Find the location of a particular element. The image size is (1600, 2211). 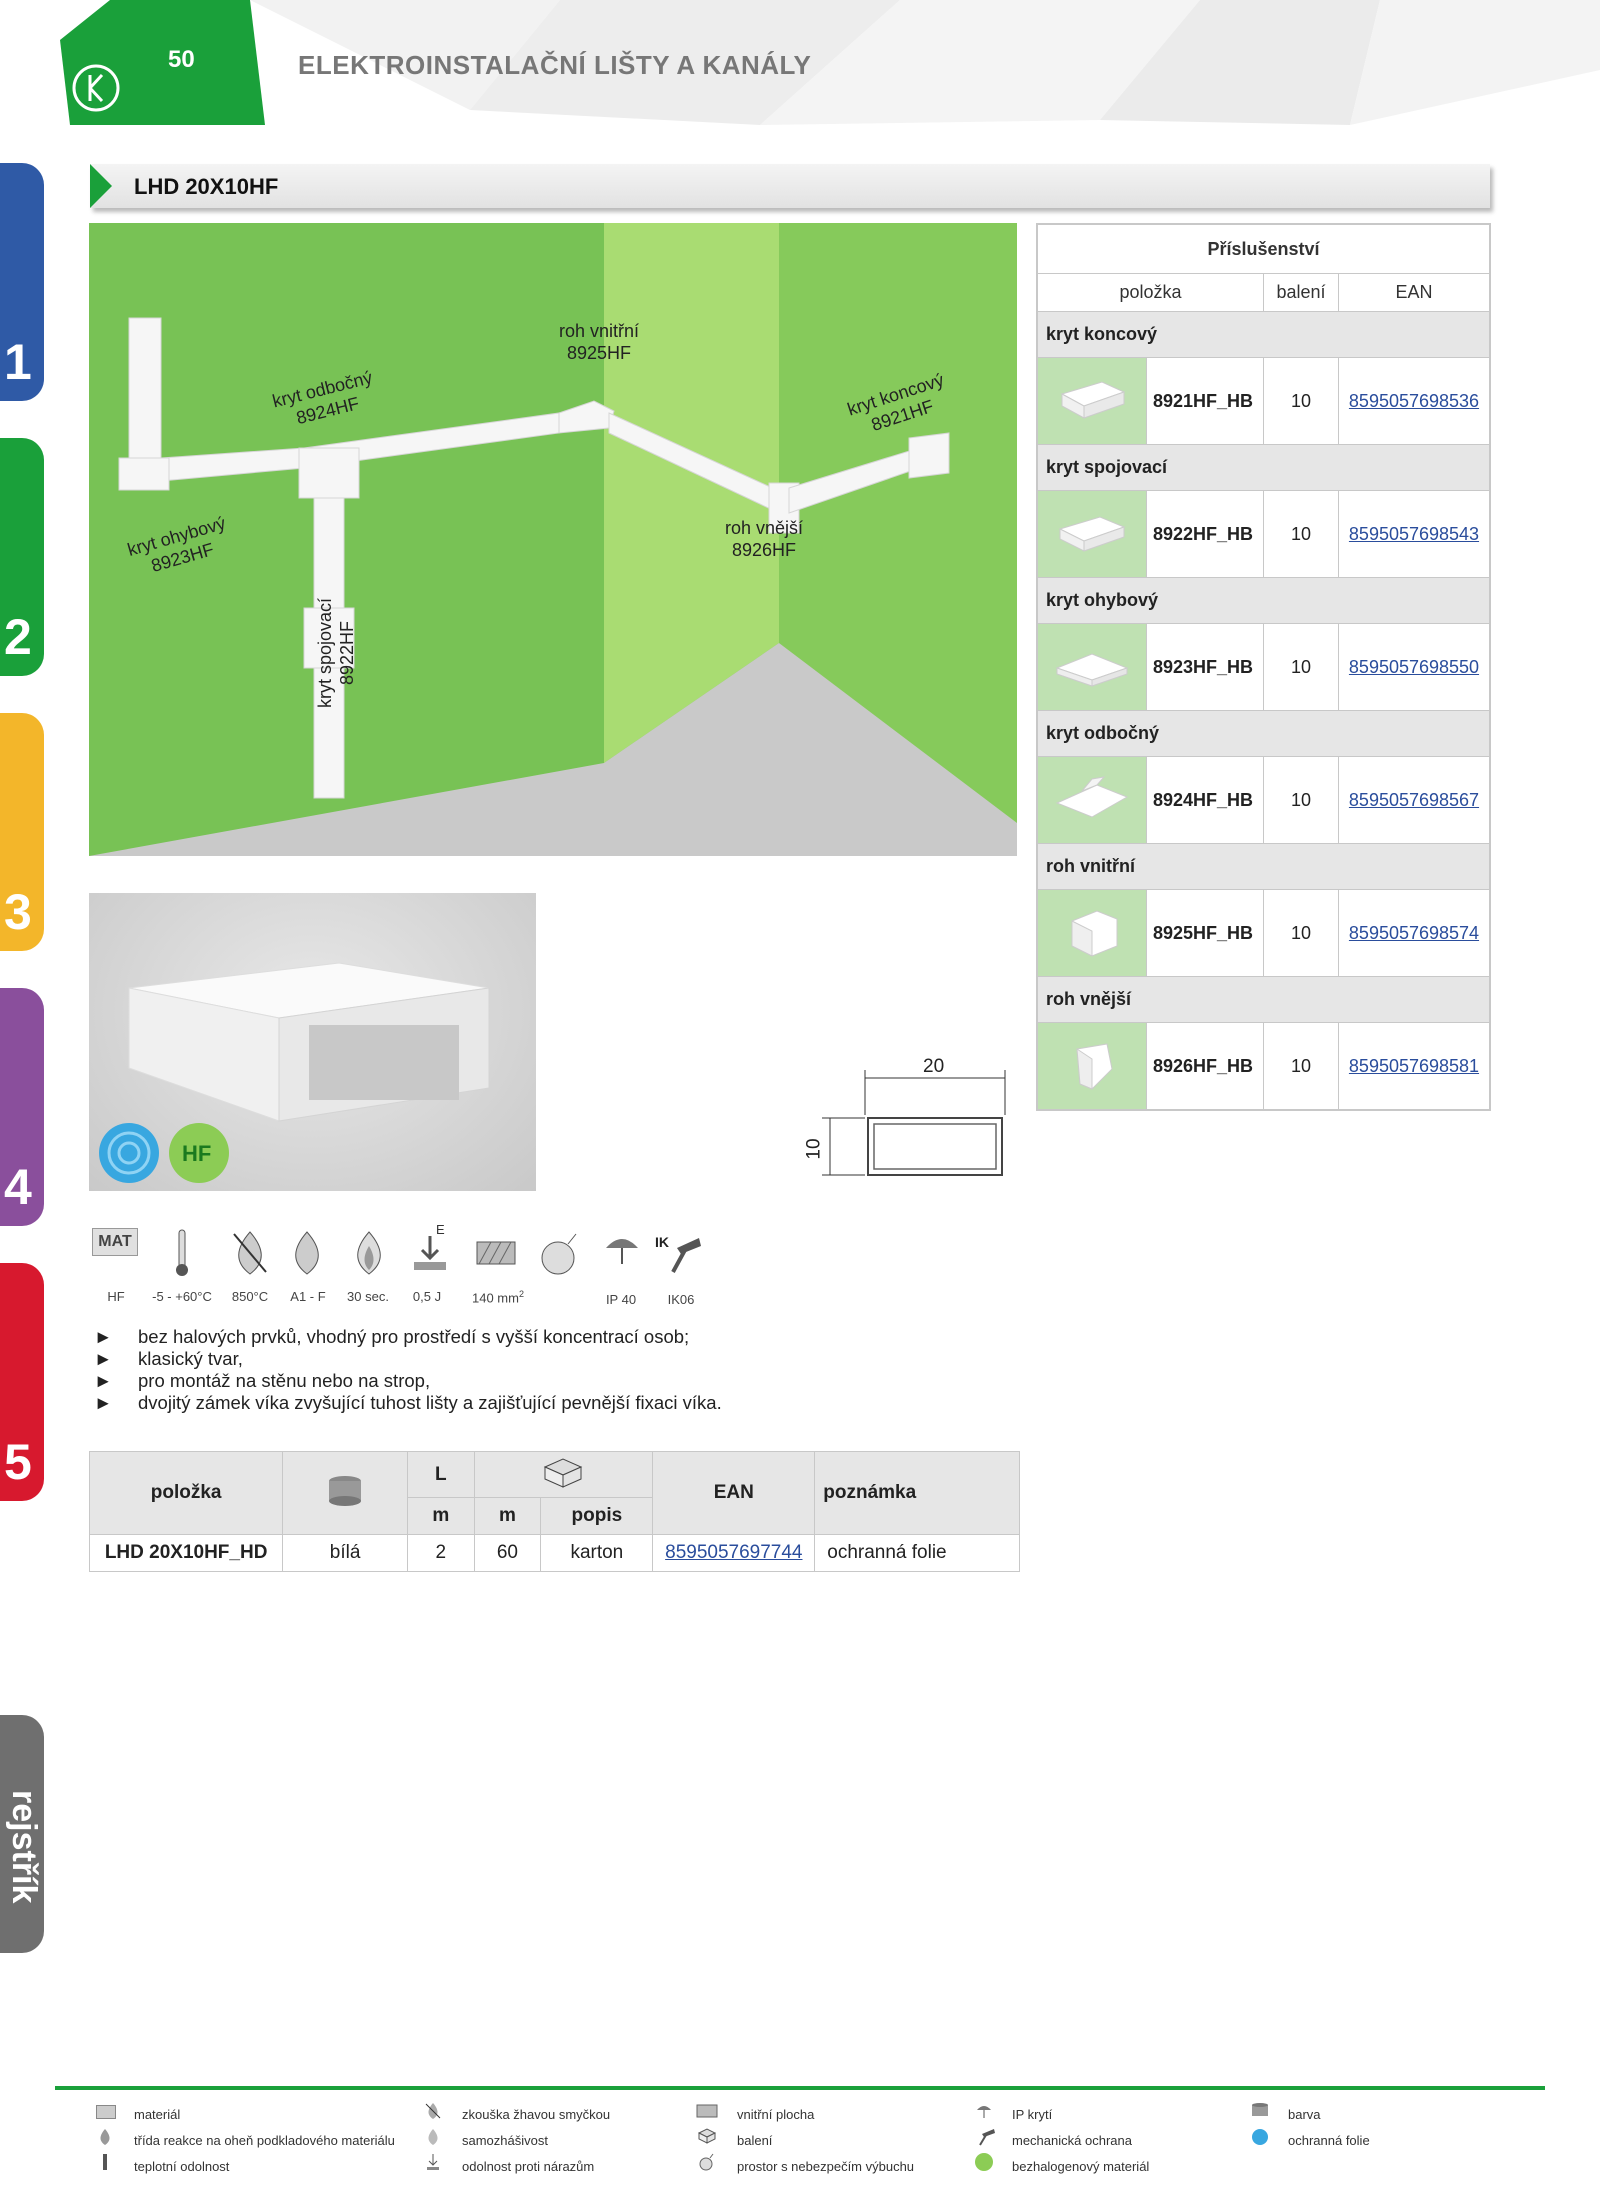

list-item: ► pro montáž na stěnu nebo na strop, is located at coordinates (262, 1380).